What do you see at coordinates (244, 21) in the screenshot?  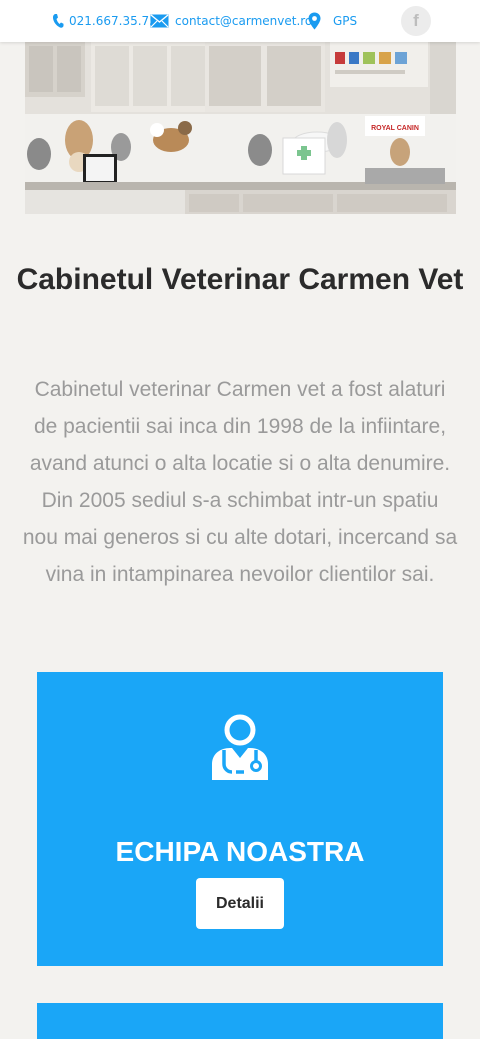 I see `email-address: contact@carmenvet.ro` at bounding box center [244, 21].